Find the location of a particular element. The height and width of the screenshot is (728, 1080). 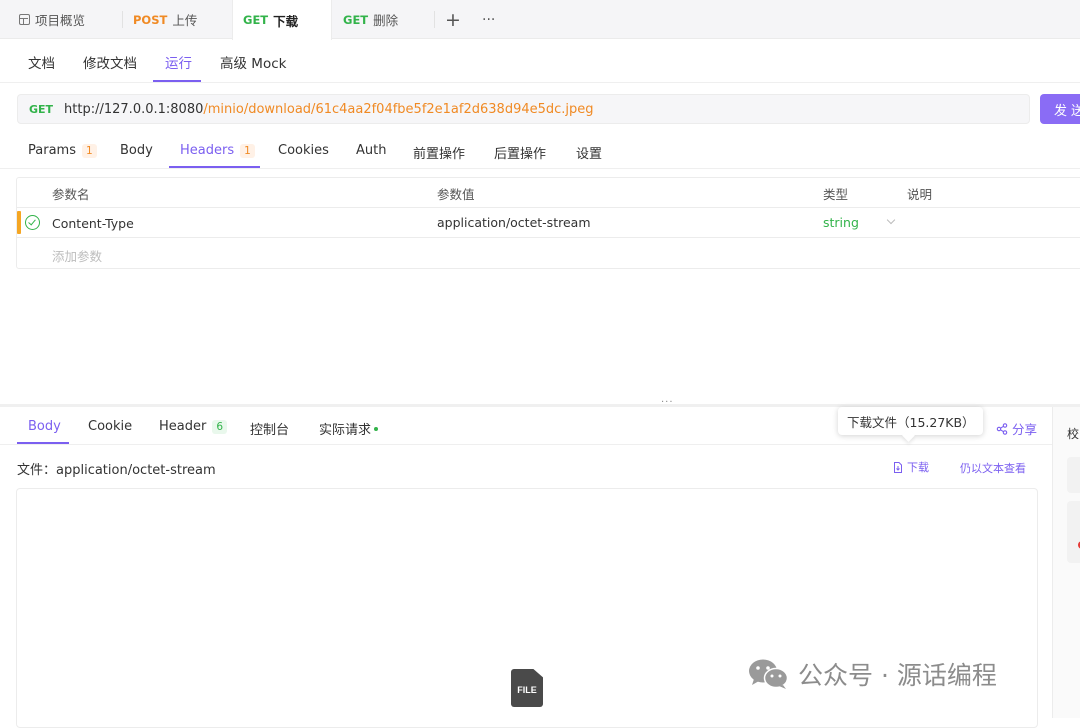

tab-label: Header is located at coordinates (183, 426).